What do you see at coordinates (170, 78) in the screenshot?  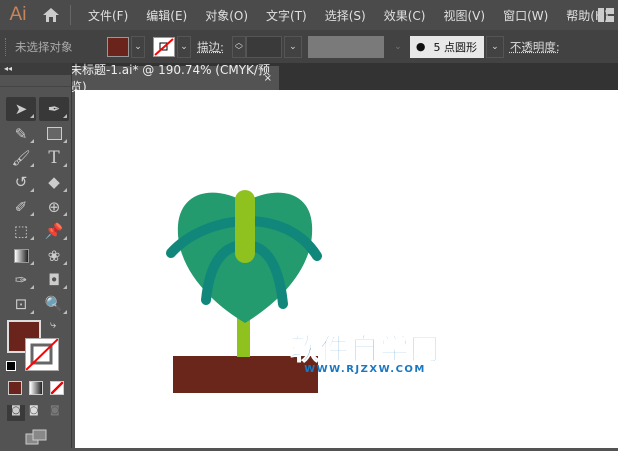 I see `document-tab: 未标题-1.ai* @ 190.74% (CMYK/预览) ×` at bounding box center [170, 78].